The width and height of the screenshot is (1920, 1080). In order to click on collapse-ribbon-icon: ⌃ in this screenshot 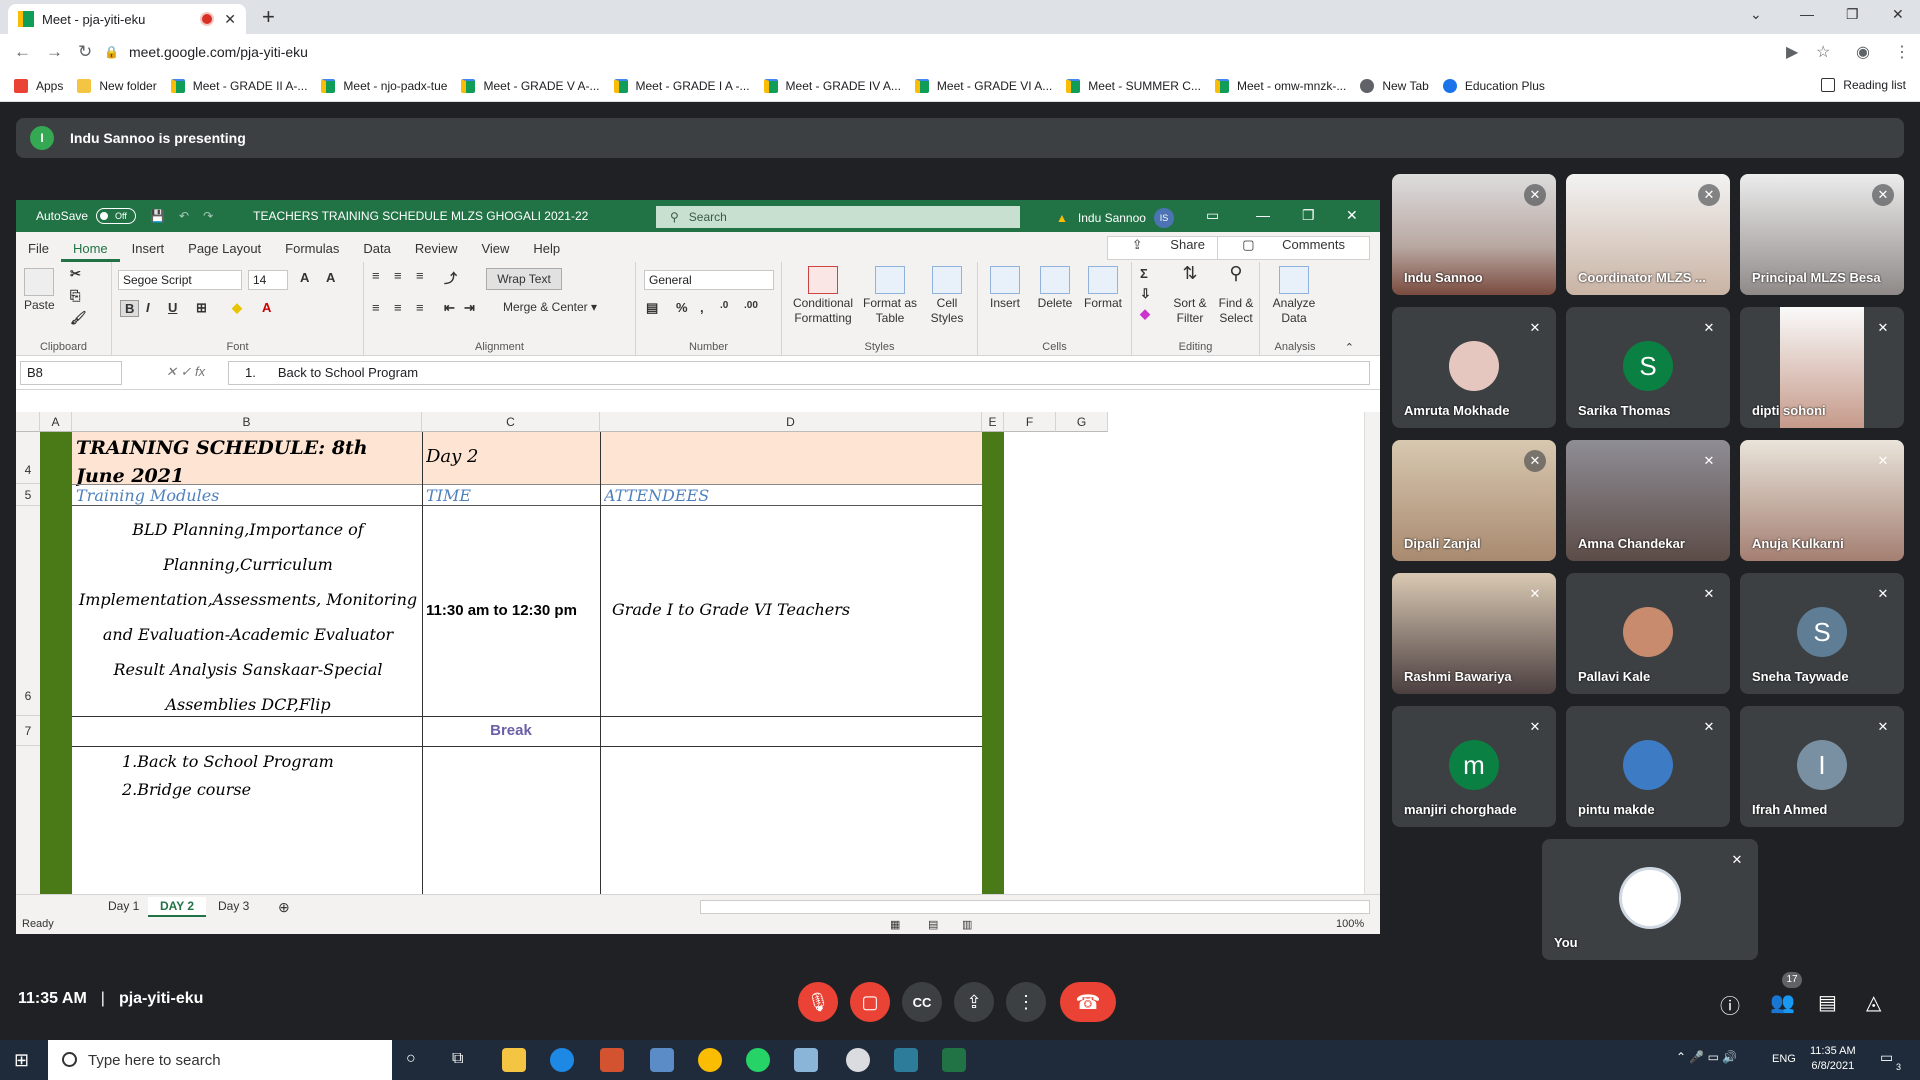, I will do `click(1349, 347)`.